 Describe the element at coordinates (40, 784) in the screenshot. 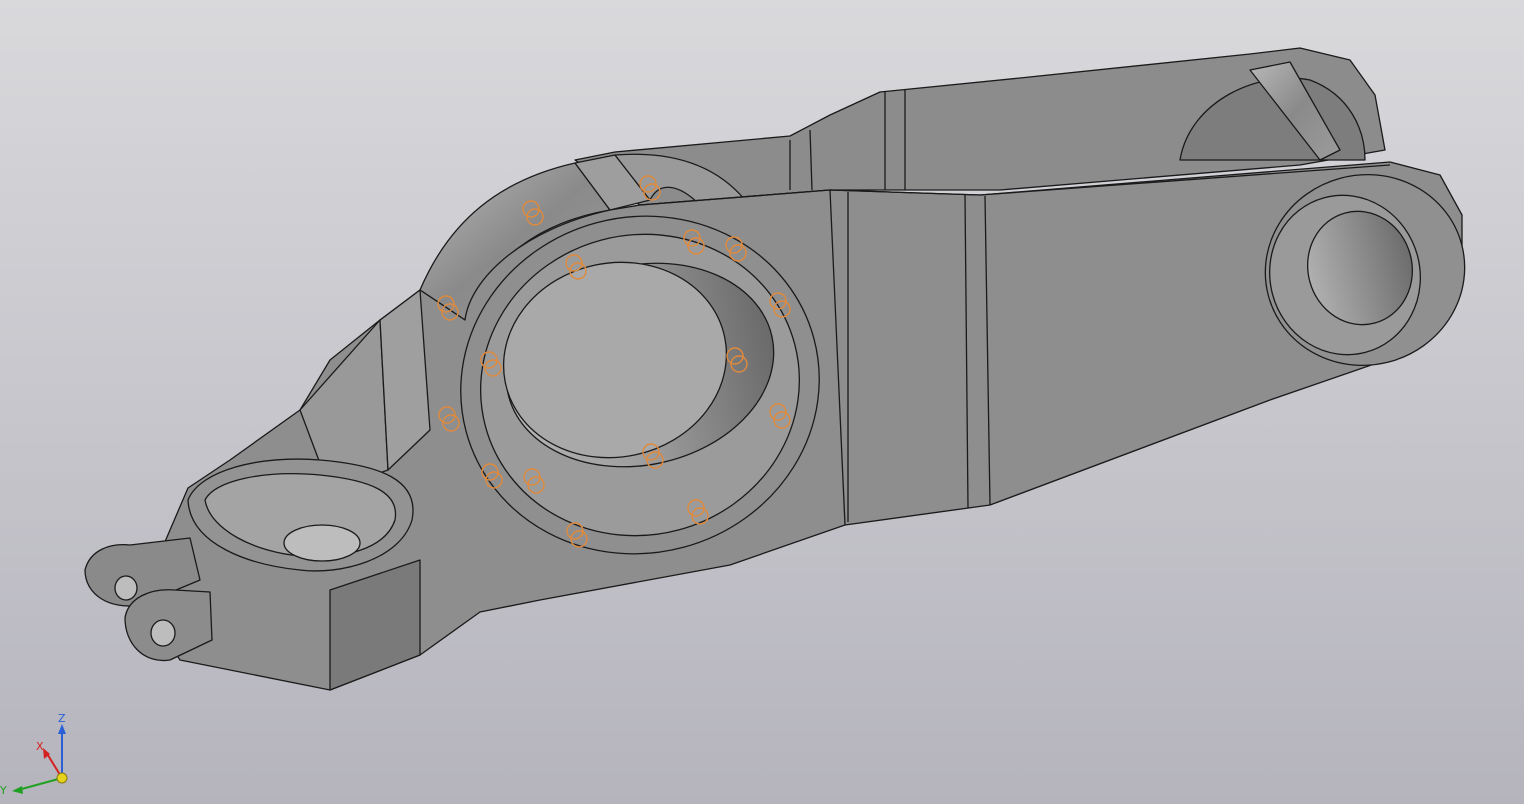

I see `y-axis` at that location.